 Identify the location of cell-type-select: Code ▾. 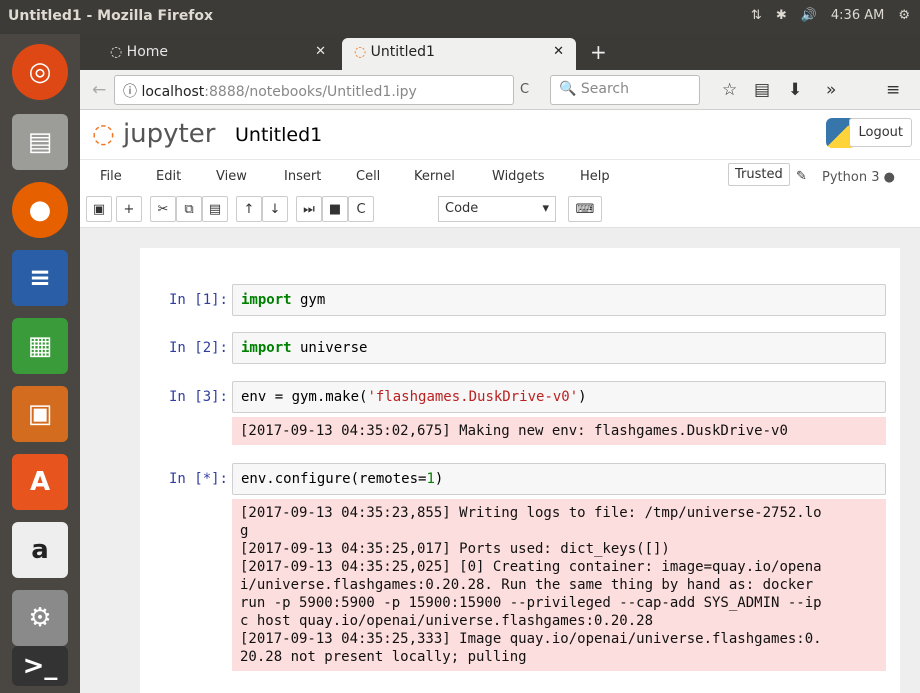
(497, 209).